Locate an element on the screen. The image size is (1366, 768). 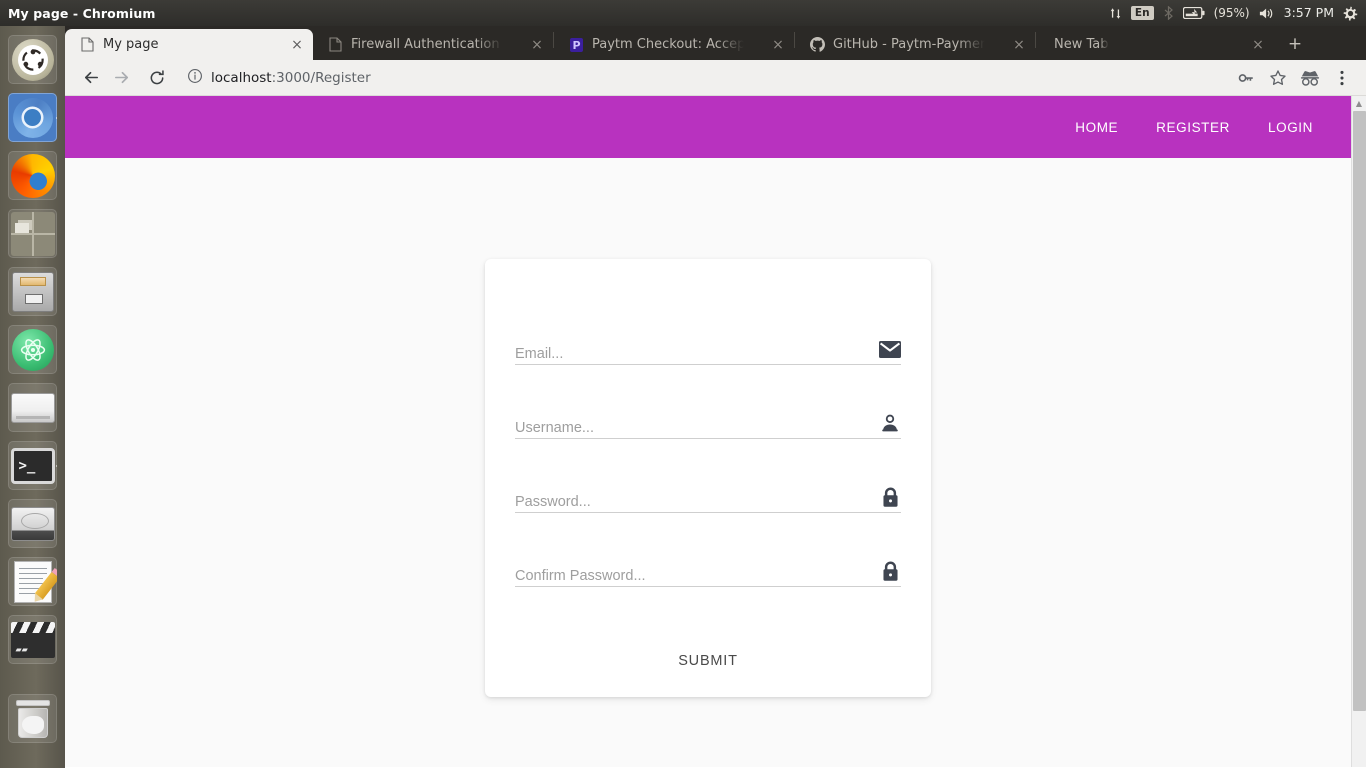
confirm-password-field-group is located at coordinates (708, 578).